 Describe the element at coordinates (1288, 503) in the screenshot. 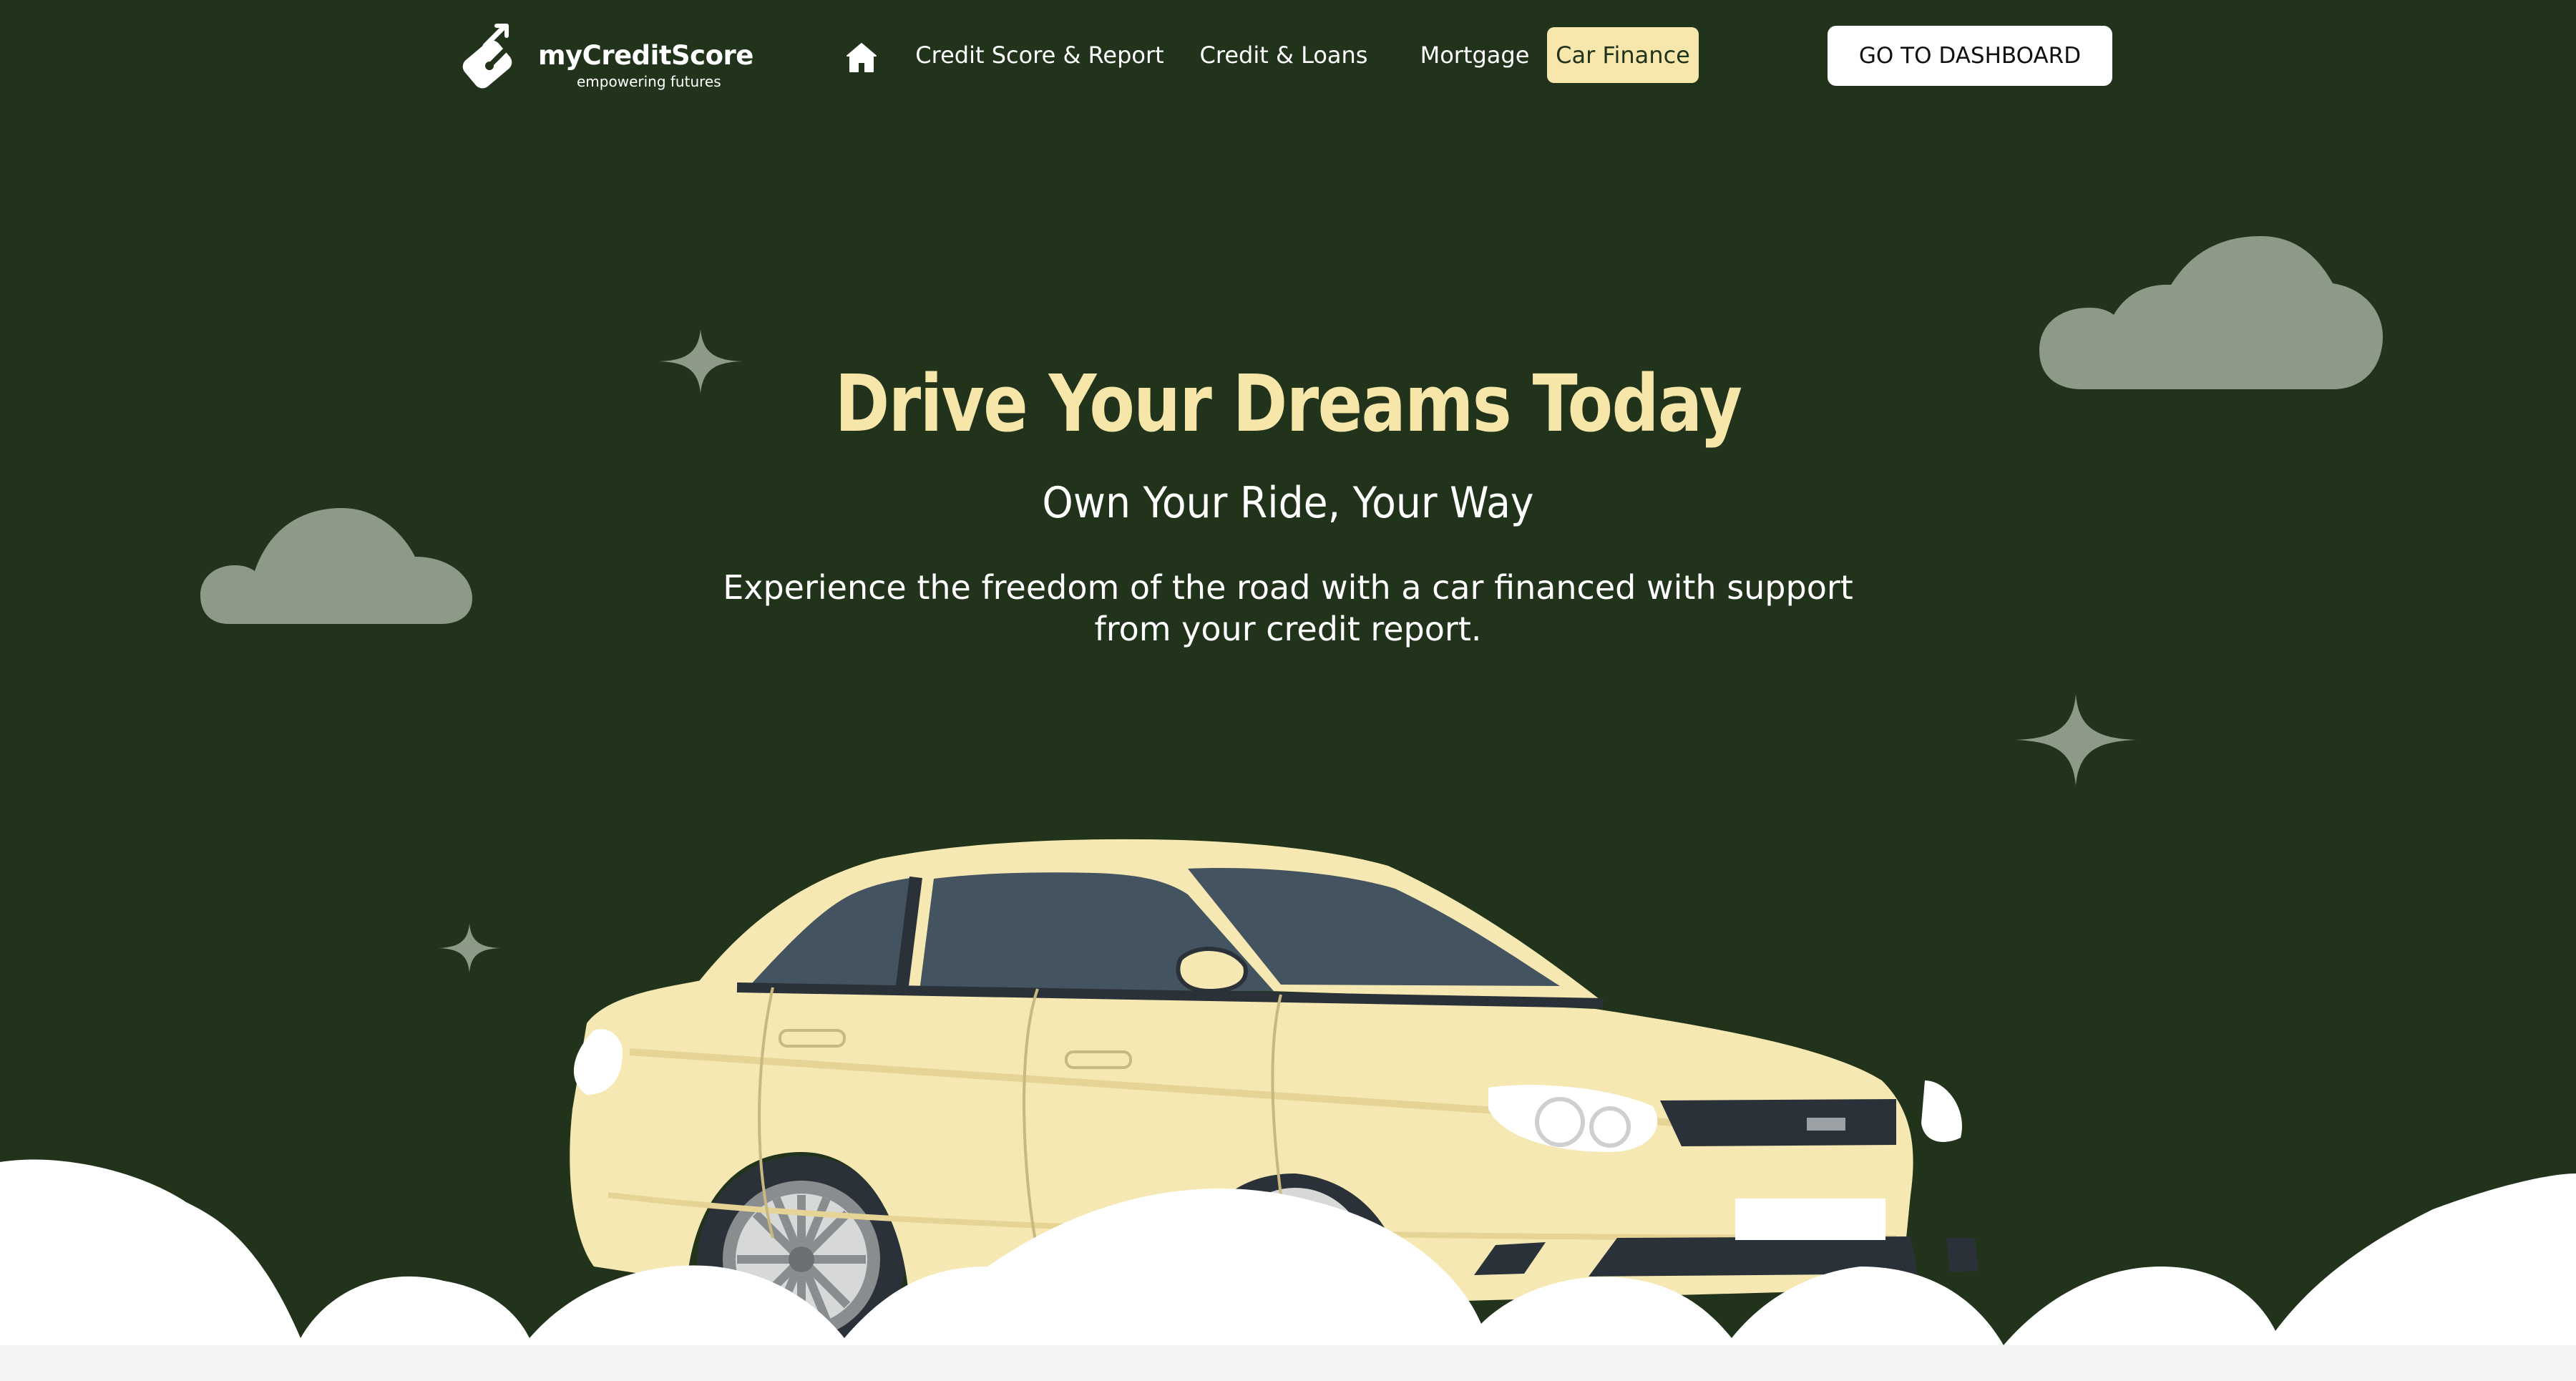

I see `hero-subtitle: Own Your Ride, Your Way` at that location.